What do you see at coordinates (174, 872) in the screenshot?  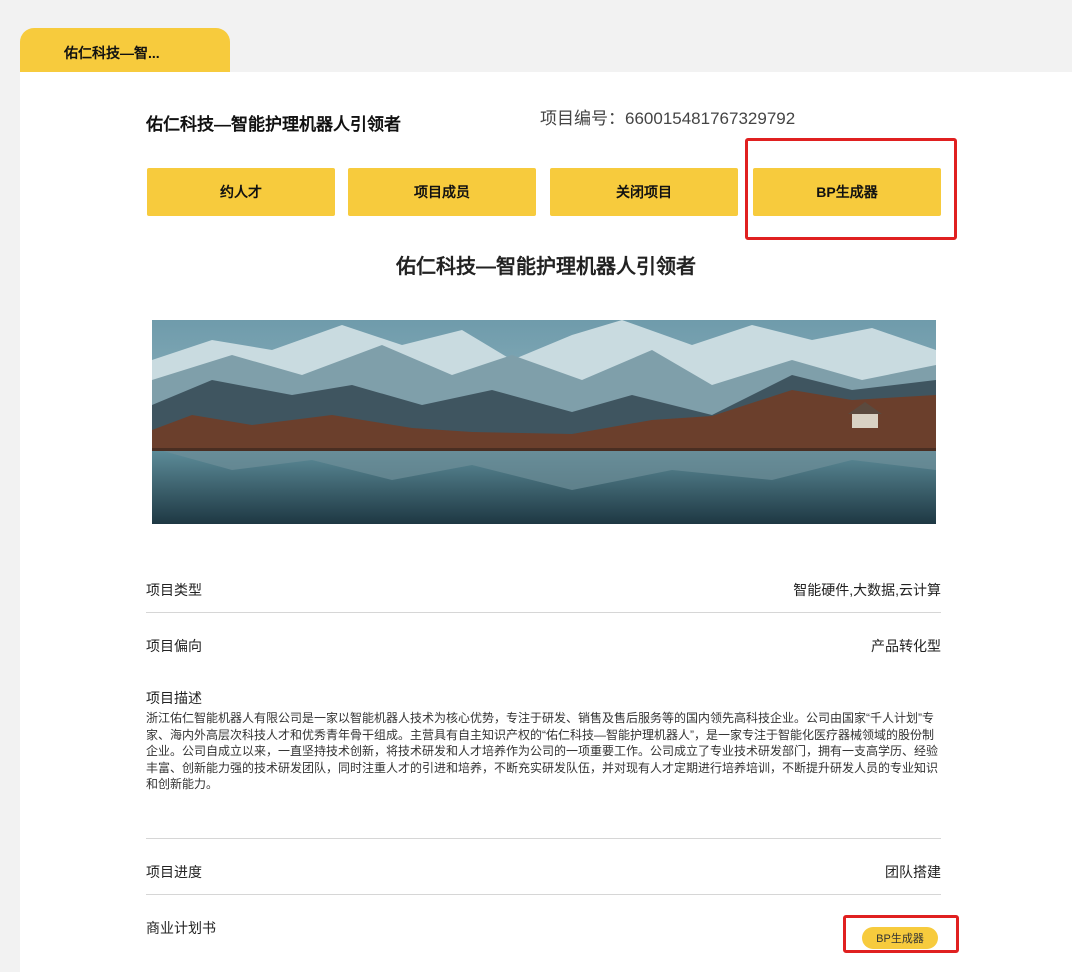 I see `project-progress-label: 项目进度` at bounding box center [174, 872].